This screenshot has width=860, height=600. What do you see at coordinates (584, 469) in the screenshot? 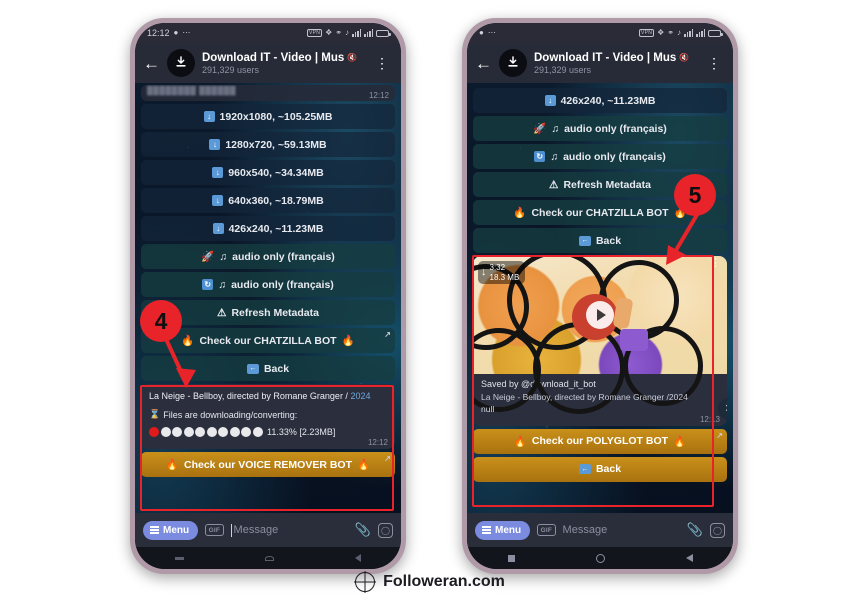
I see `back-arrow-box-icon: ←` at bounding box center [584, 469].